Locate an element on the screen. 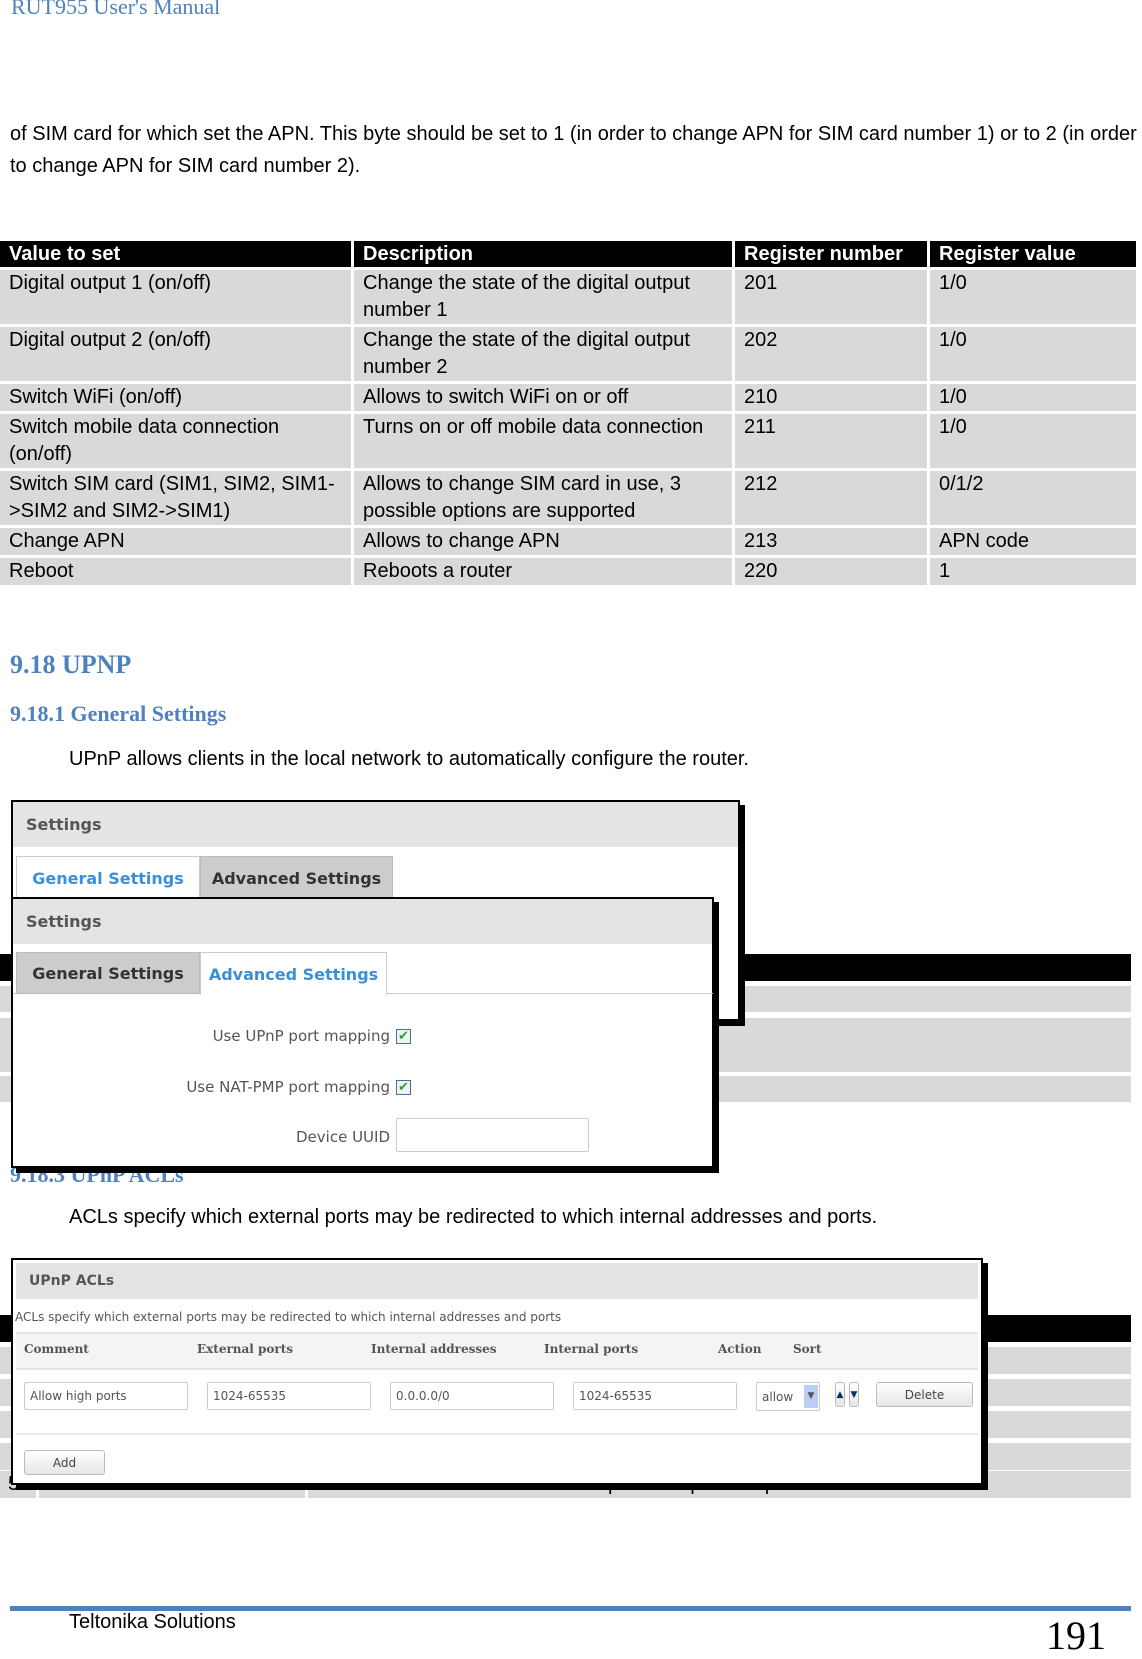  table-cell: 202 is located at coordinates (831, 354).